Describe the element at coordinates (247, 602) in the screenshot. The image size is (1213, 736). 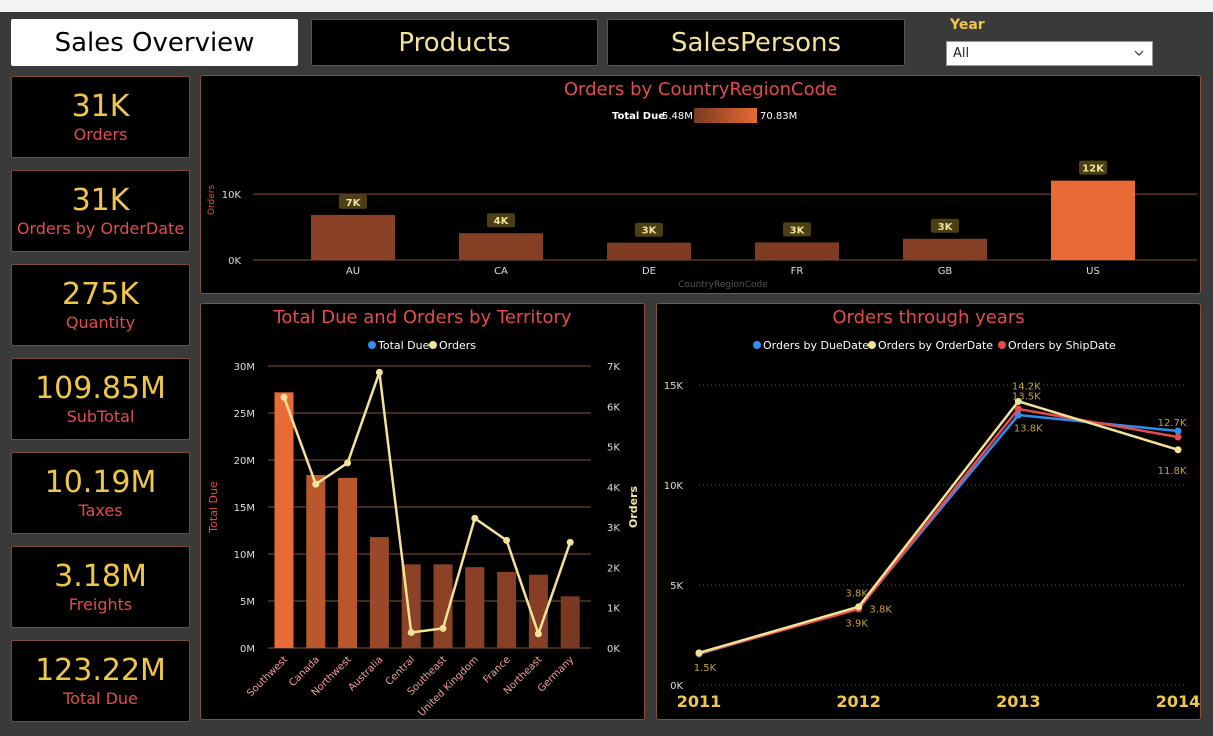
I see `y-tick-label: 5M` at that location.